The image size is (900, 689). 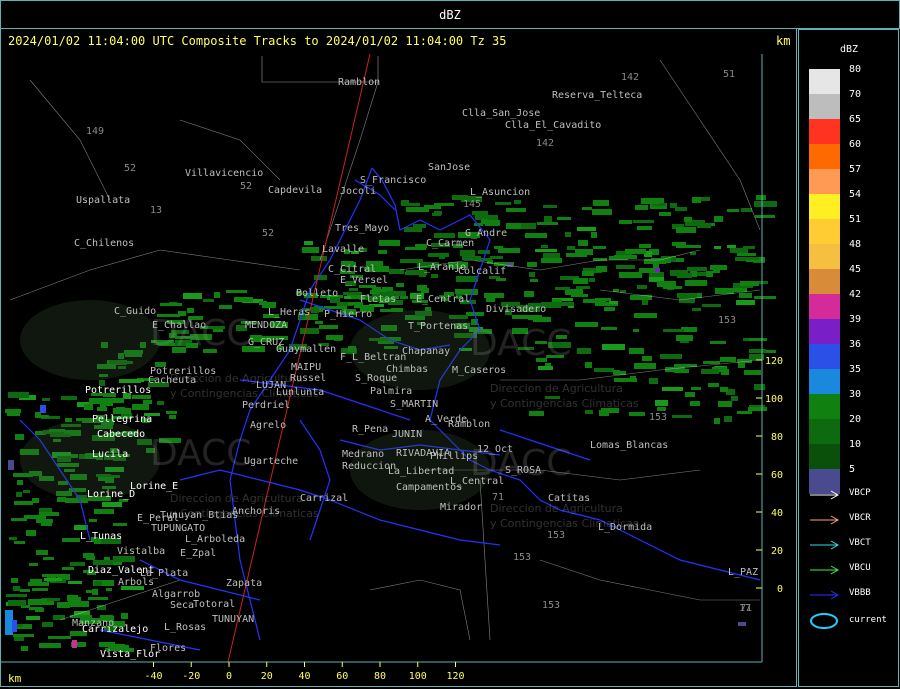 I want to click on place-label: Medrano, so click(x=363, y=454).